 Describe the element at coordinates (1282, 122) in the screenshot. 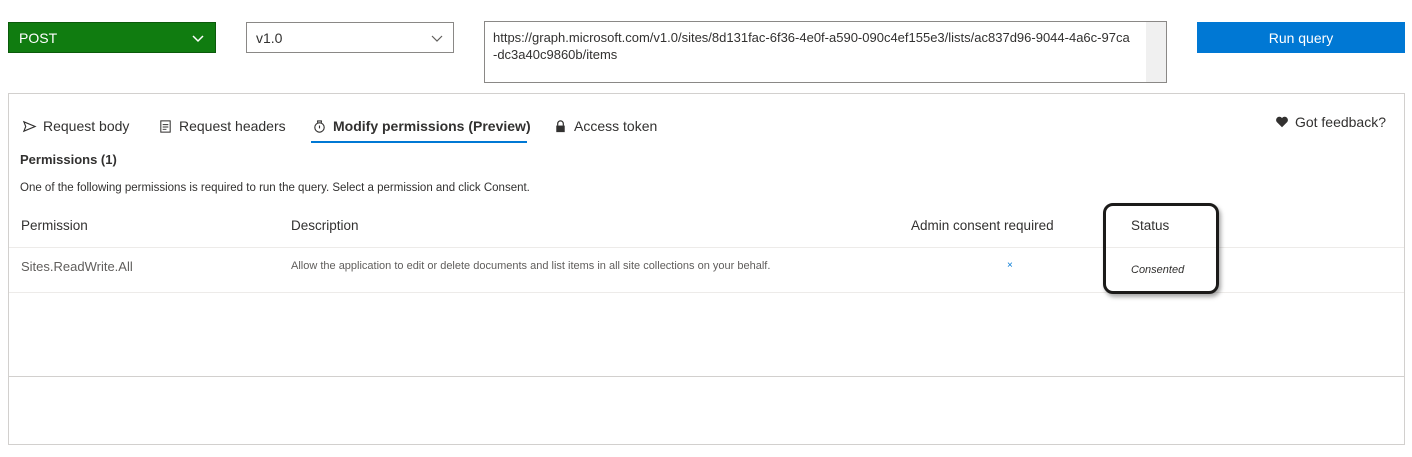

I see `heart-icon` at that location.